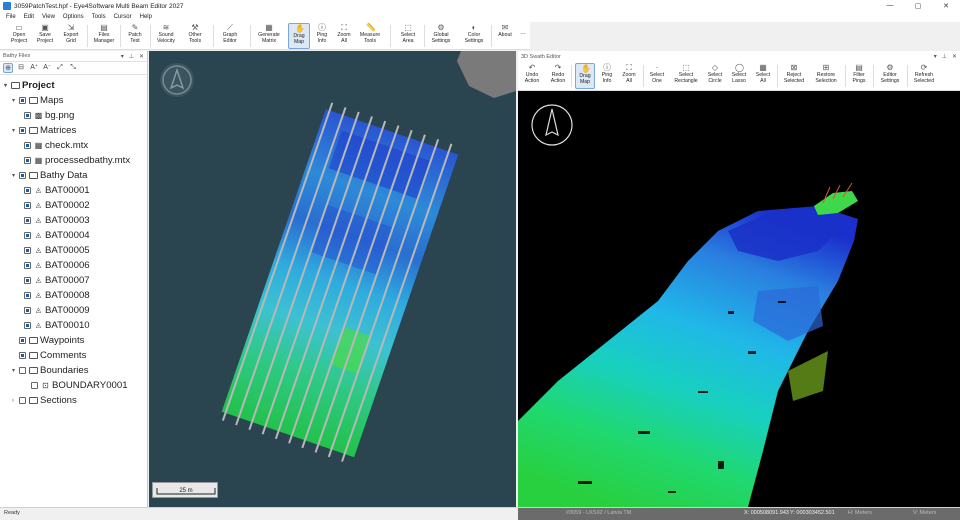 This screenshot has height=520, width=960. What do you see at coordinates (686, 76) in the screenshot?
I see `select-rectangle-button: ⬚ Select Rectangle` at bounding box center [686, 76].